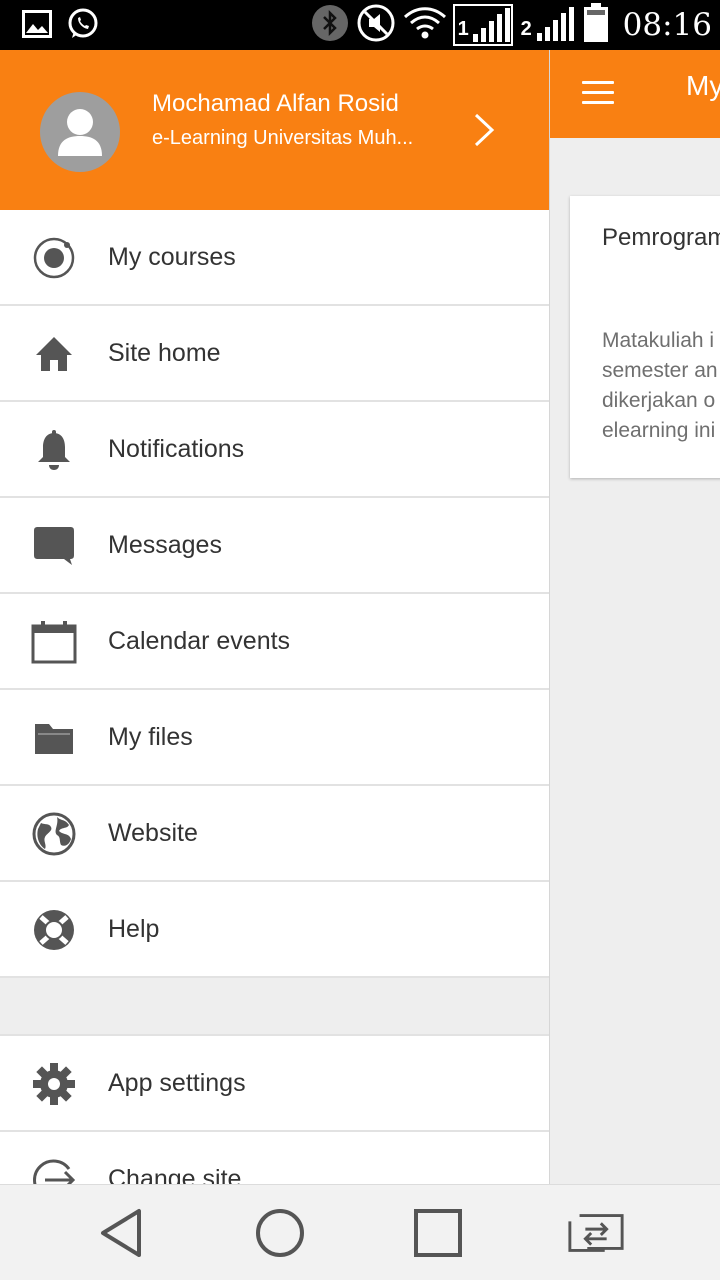 This screenshot has width=720, height=1280. What do you see at coordinates (274, 1158) in the screenshot?
I see `menu-item-change-site: Change site` at bounding box center [274, 1158].